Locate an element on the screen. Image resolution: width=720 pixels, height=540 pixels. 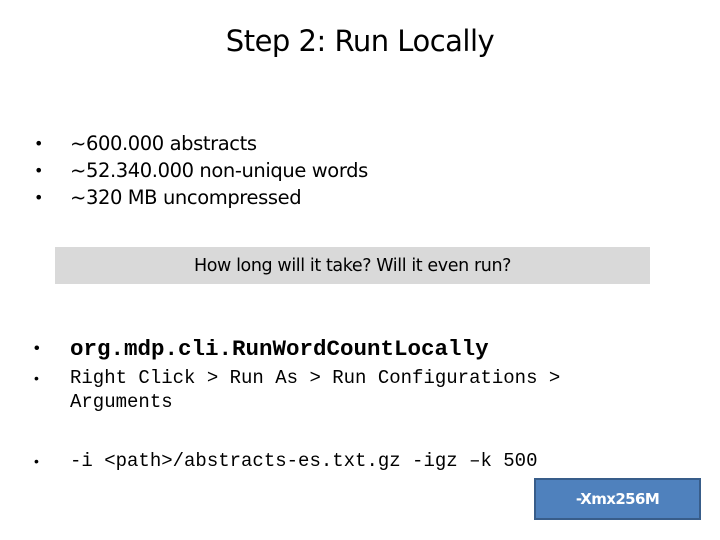
main-class-list: • org.mdp.cli.RunWordCountLocally is located at coordinates (261, 349).